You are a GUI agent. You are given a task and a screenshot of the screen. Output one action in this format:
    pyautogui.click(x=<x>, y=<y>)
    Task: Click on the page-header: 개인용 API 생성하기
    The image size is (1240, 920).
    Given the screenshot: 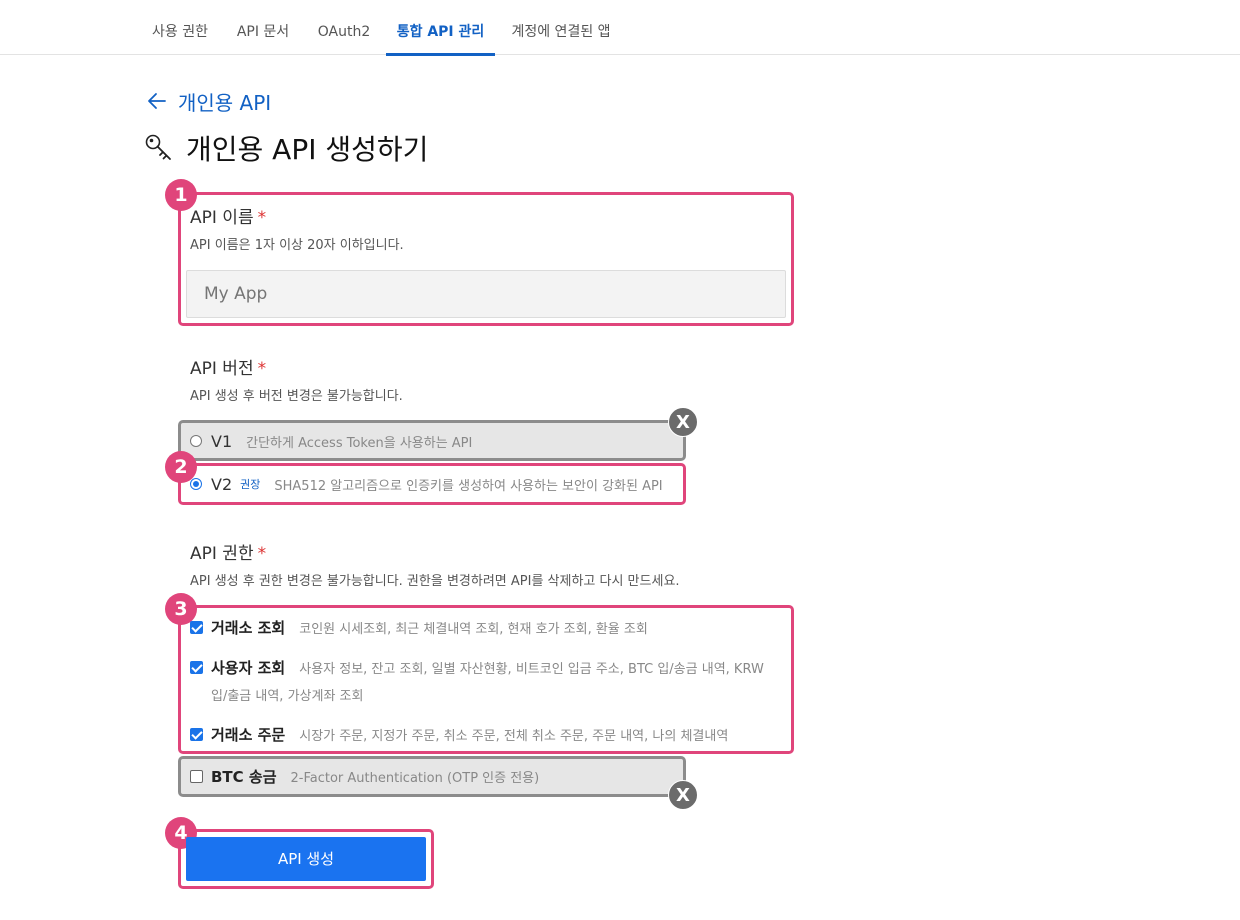 What is the action you would take?
    pyautogui.click(x=286, y=148)
    